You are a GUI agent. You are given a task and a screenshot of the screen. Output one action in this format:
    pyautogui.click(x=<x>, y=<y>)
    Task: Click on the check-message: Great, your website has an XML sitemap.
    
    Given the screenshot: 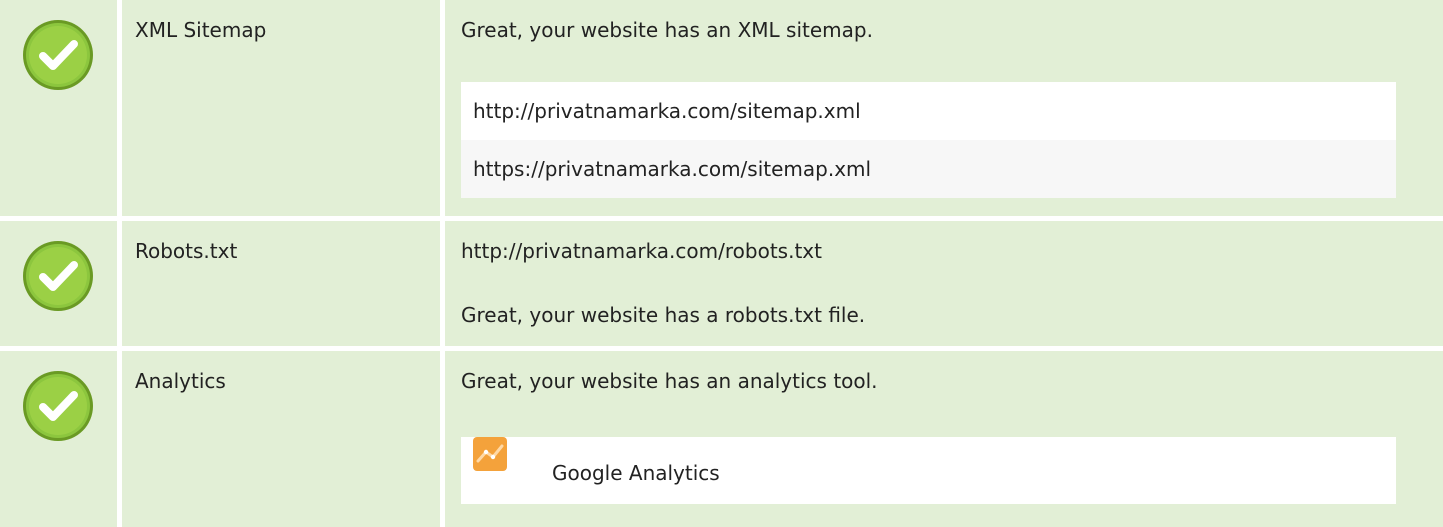 What is the action you would take?
    pyautogui.click(x=667, y=30)
    